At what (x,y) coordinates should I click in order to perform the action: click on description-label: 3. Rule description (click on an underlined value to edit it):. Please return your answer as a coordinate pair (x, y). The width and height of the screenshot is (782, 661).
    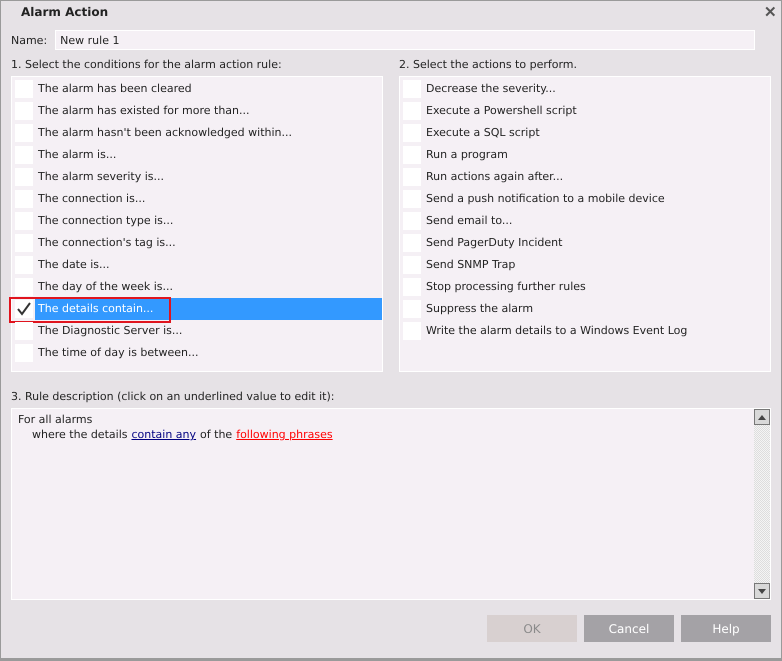
    Looking at the image, I should click on (173, 396).